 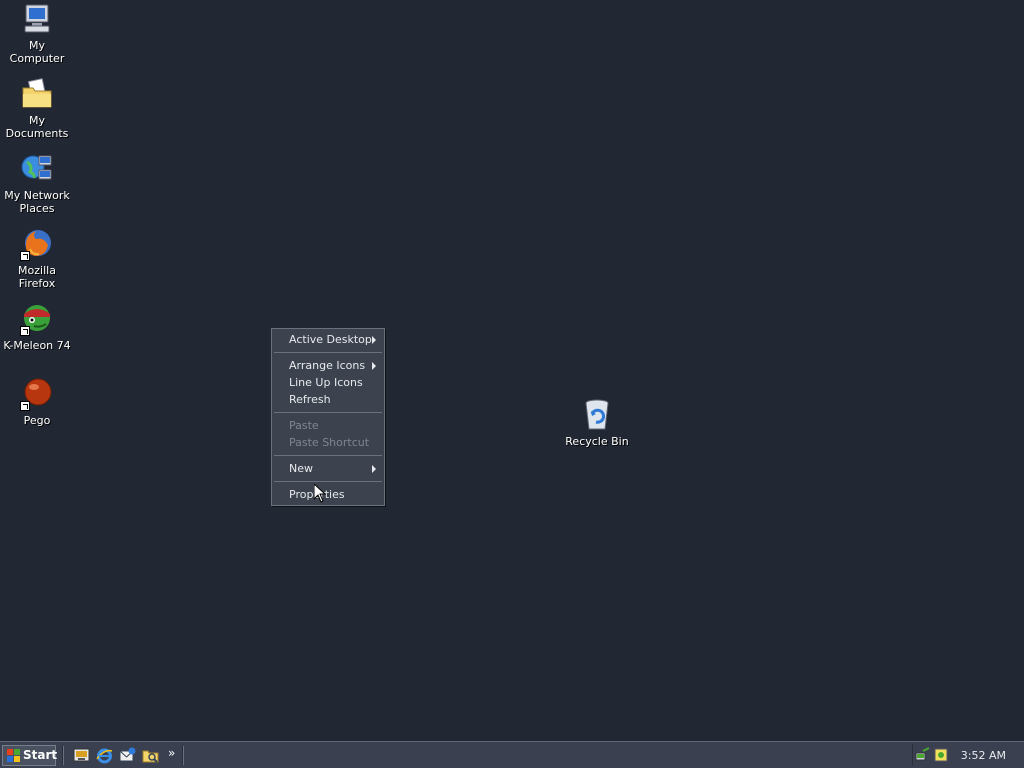 I want to click on taskbar: Start » 3:52 AM, so click(x=512, y=754).